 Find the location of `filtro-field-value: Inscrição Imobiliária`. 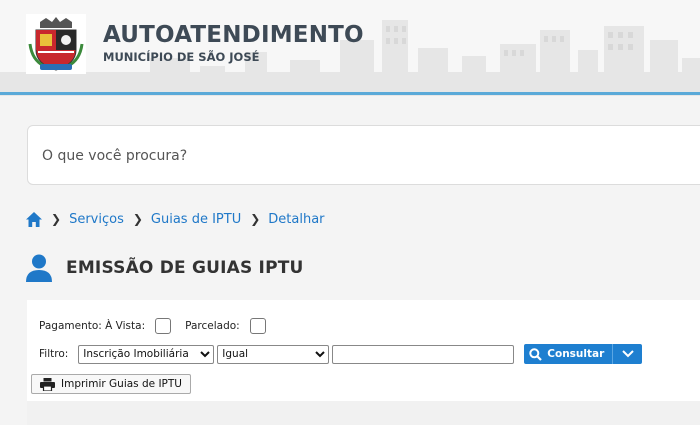

filtro-field-value: Inscrição Imobiliária is located at coordinates (136, 354).